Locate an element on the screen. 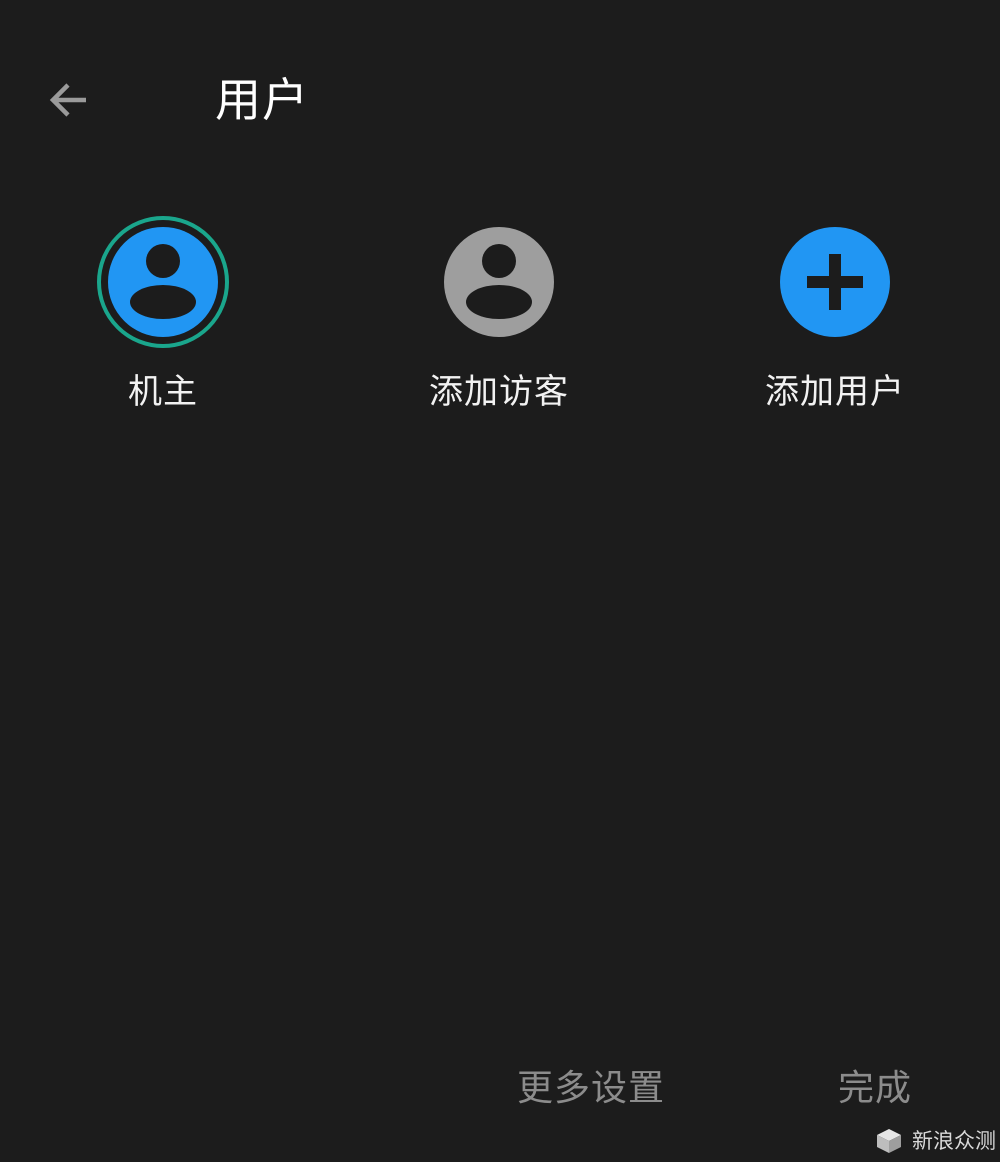 The image size is (1000, 1162). back-button is located at coordinates (68, 100).